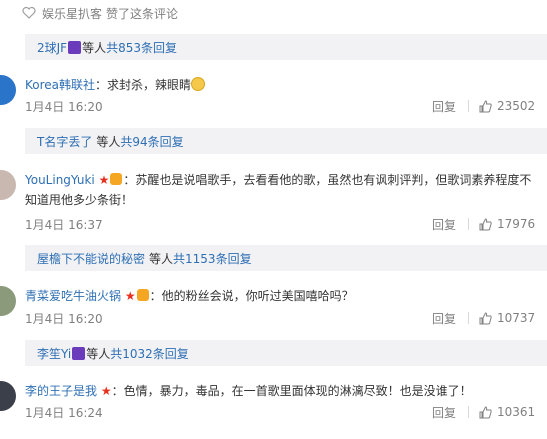 The width and height of the screenshot is (547, 439). What do you see at coordinates (60, 85) in the screenshot?
I see `comment-author: Korea韩联社` at bounding box center [60, 85].